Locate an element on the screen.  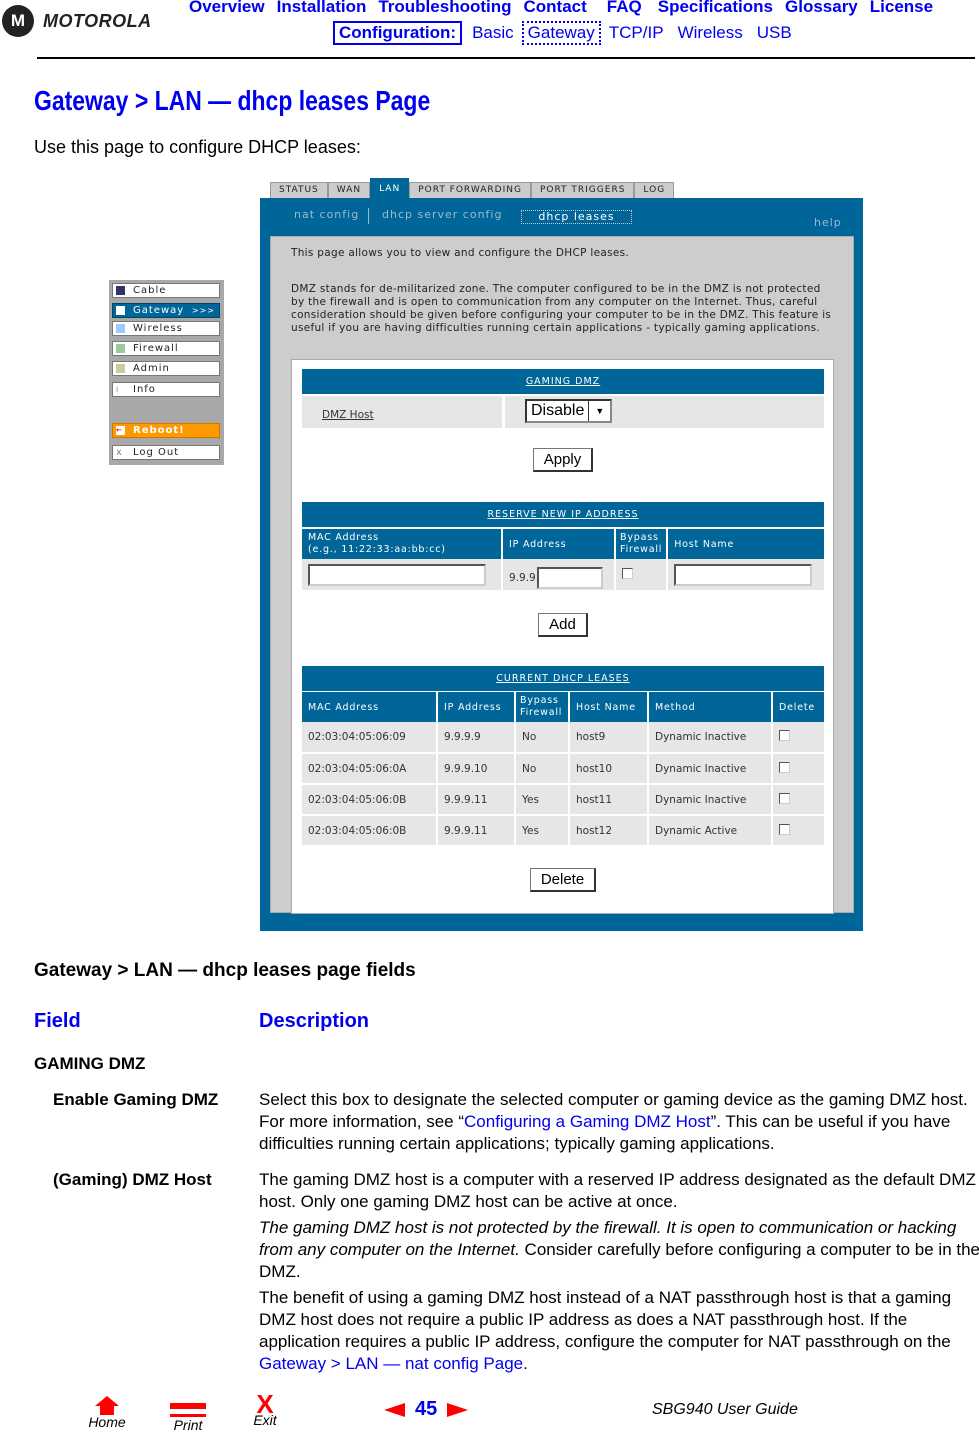
sidebar-item-gateway: Gateway >>> is located at coordinates (166, 310).